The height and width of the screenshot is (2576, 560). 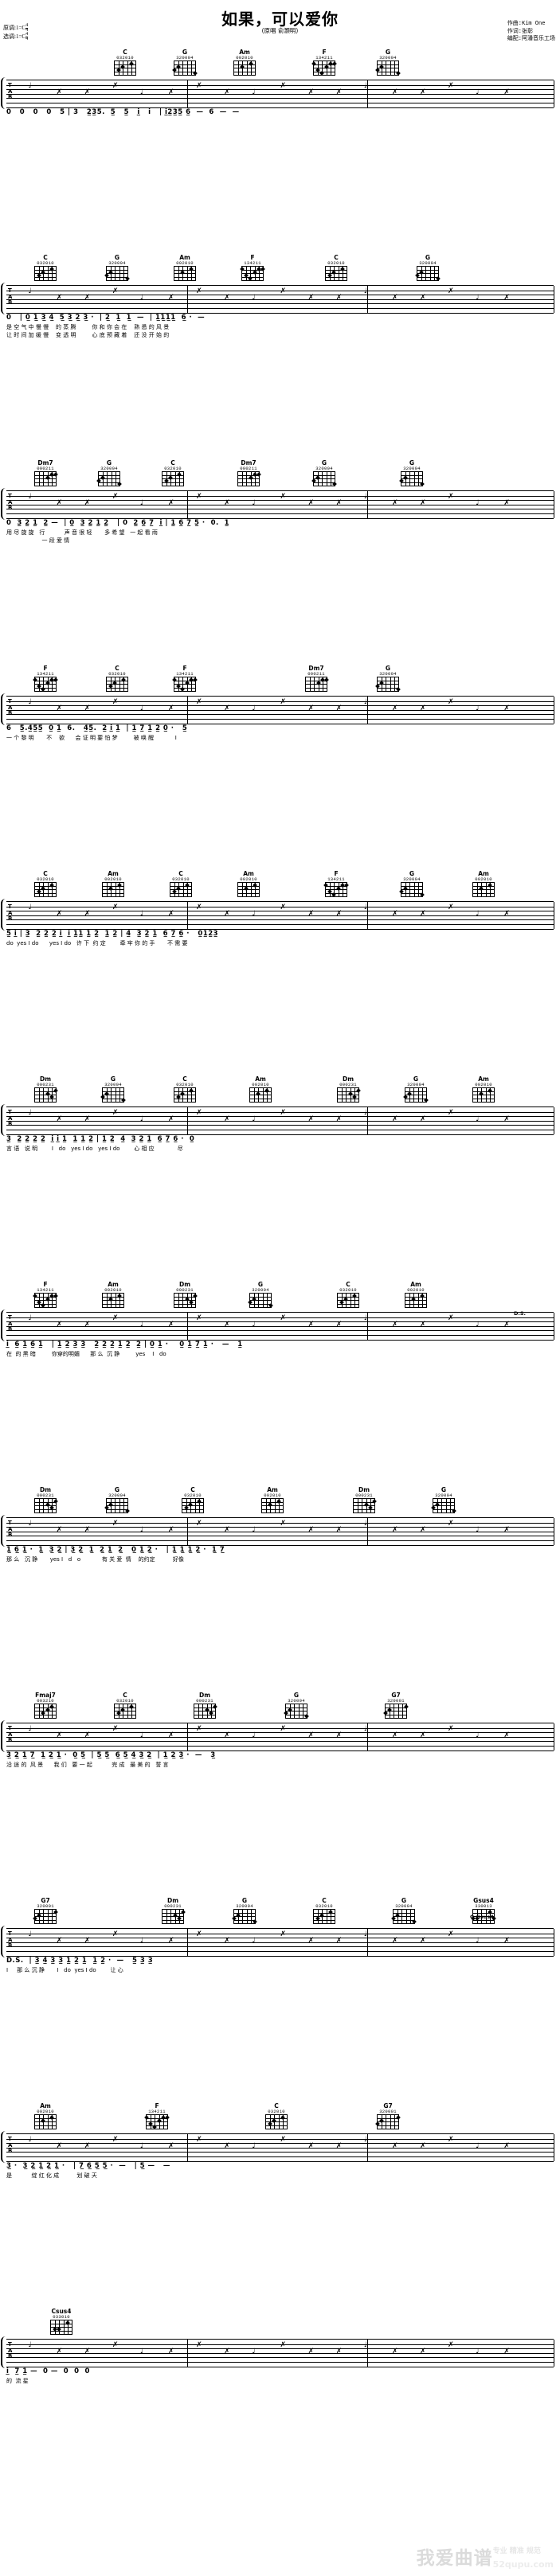 I want to click on lyrics-line-1: 那 么 沉 静 yes I d o 有 关 爱 情 的约定 好像, so click(x=95, y=1559).